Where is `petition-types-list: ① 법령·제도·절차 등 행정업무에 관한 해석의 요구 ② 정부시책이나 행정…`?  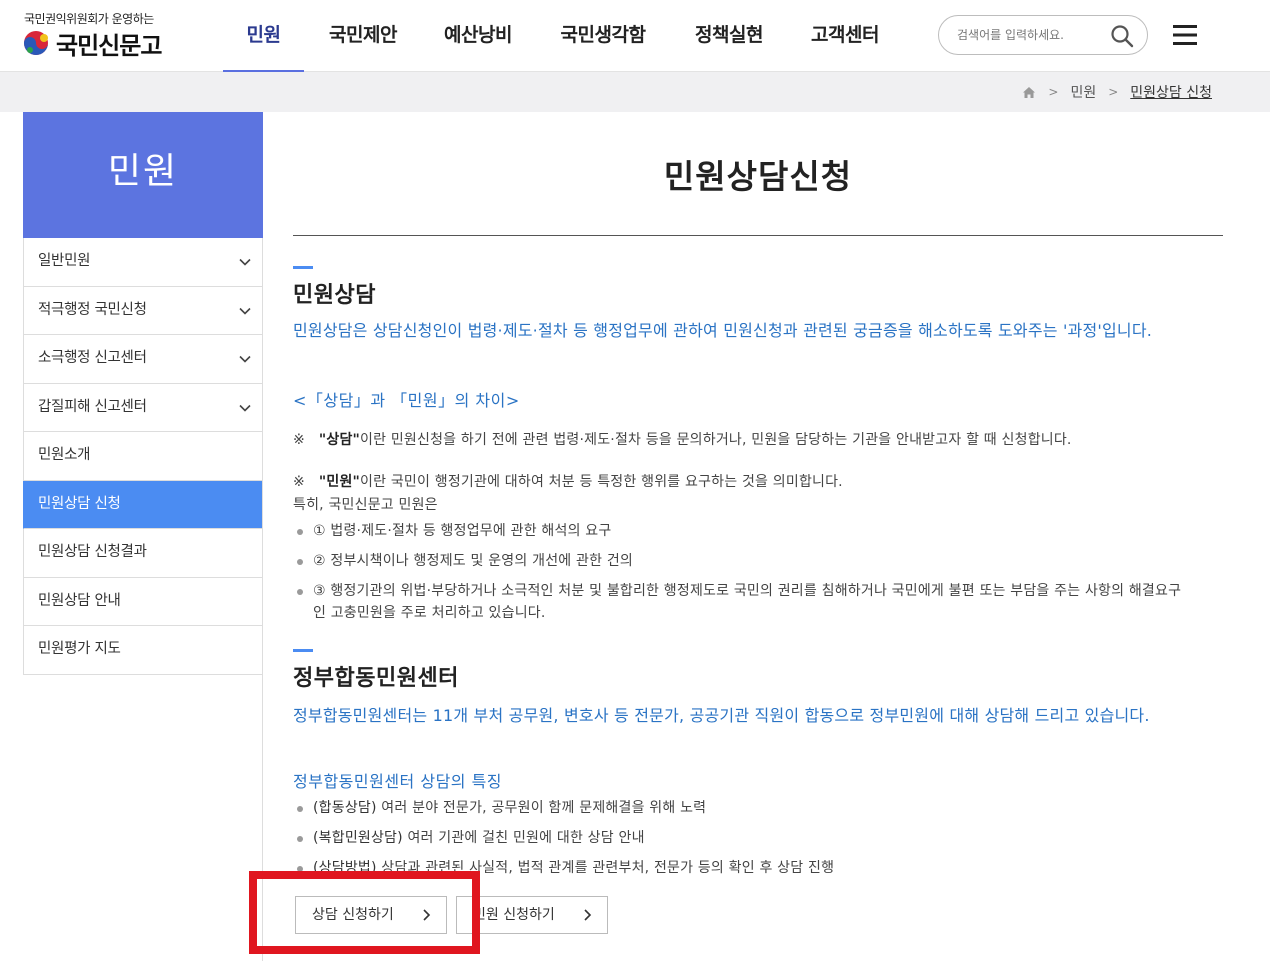 petition-types-list: ① 법령·제도·절차 등 행정업무에 관한 해석의 요구 ② 정부시책이나 행정… is located at coordinates (747, 576).